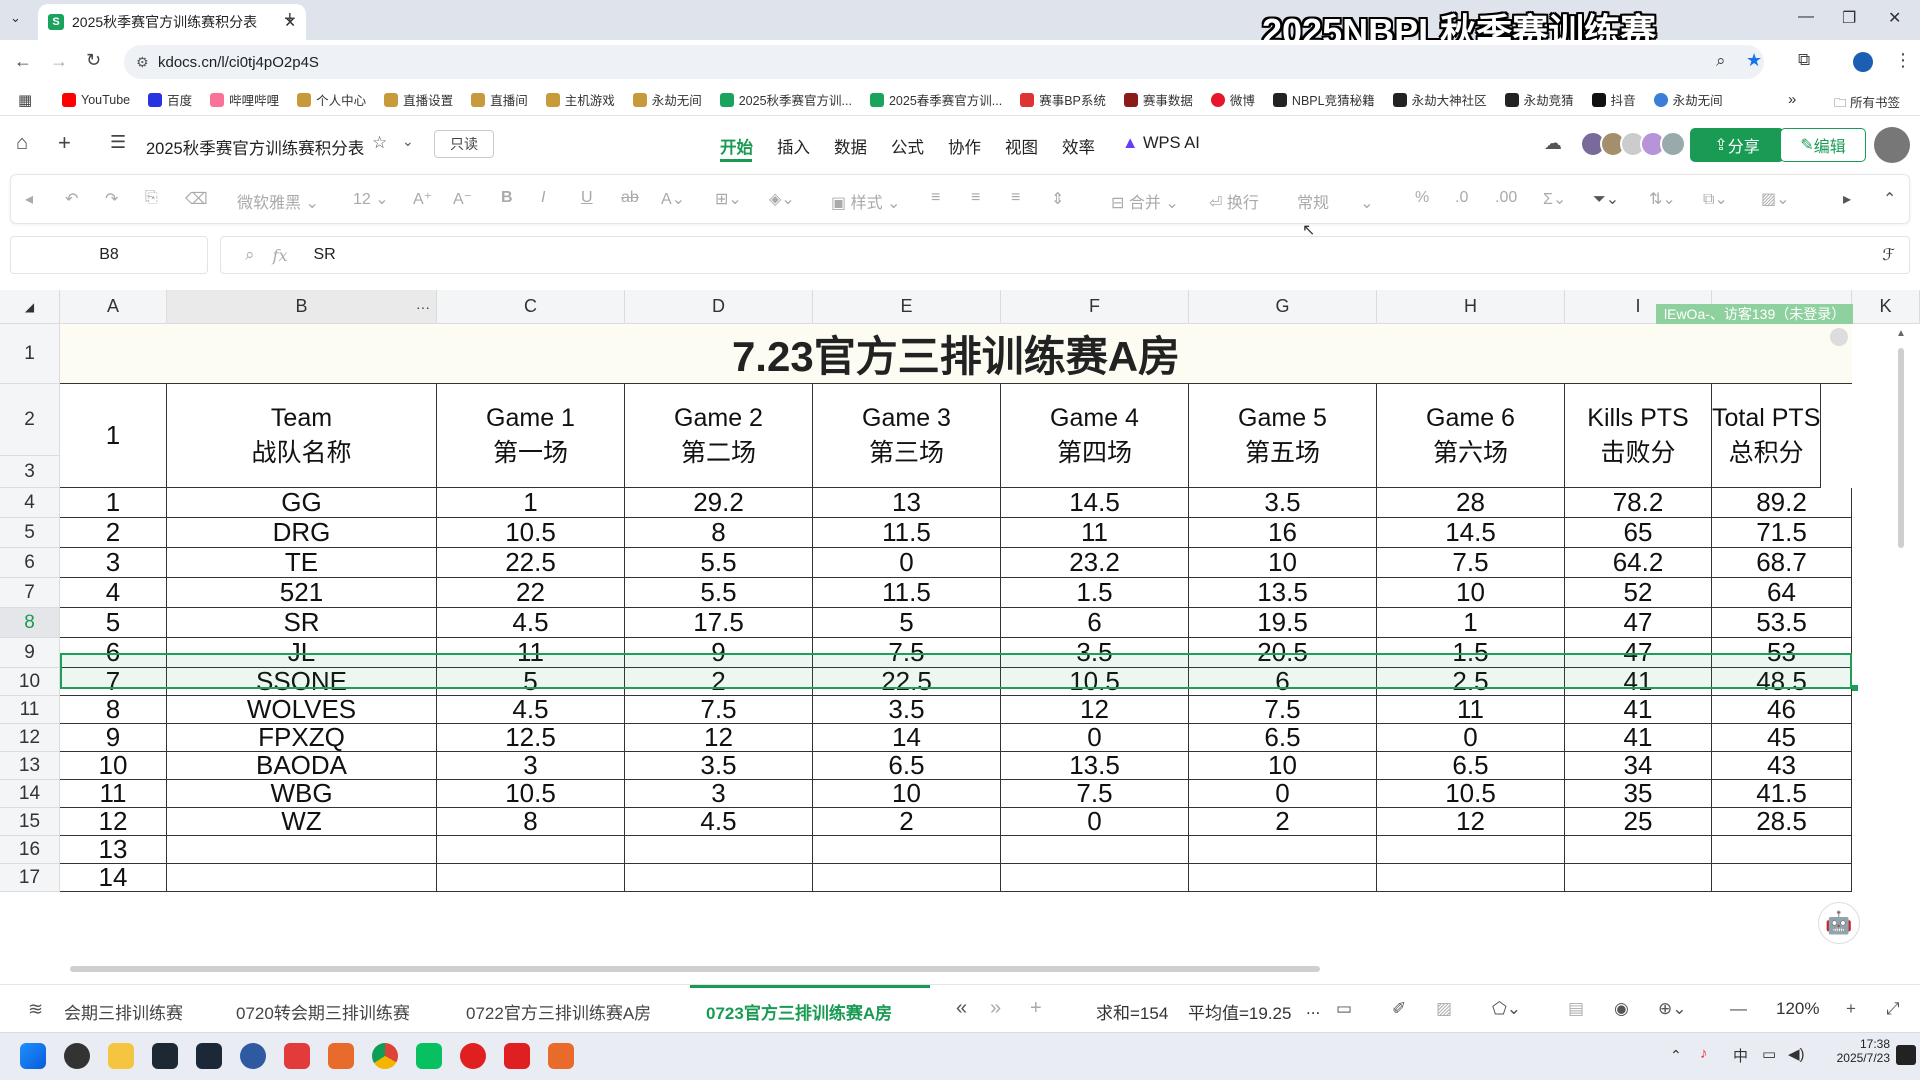 This screenshot has height=1080, width=1920. What do you see at coordinates (1095, 737) in the screenshot?
I see `table-cell: 0` at bounding box center [1095, 737].